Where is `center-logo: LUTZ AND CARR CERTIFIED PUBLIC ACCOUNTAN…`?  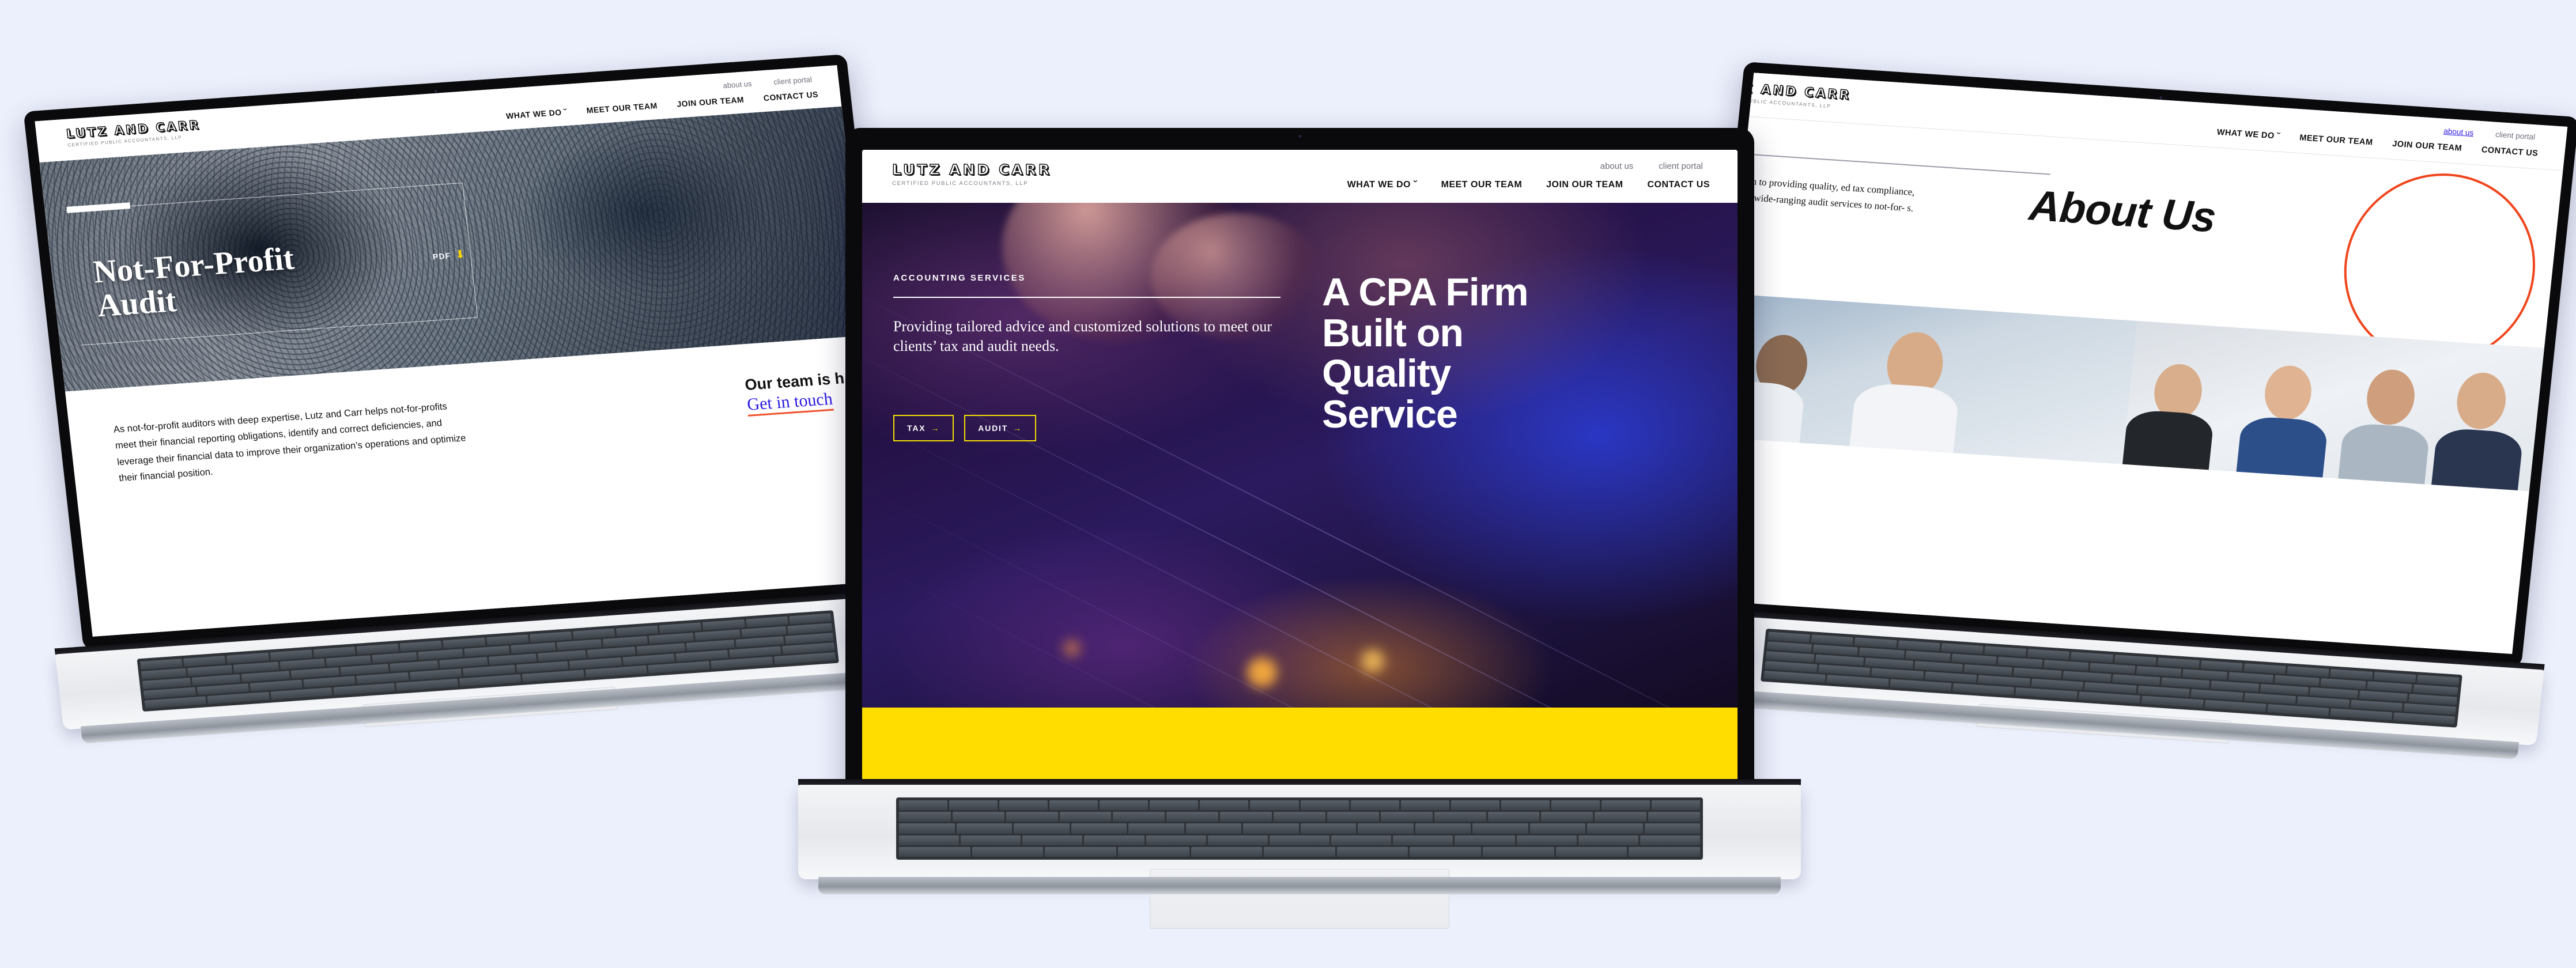
center-logo: LUTZ AND CARR CERTIFIED PUBLIC ACCOUNTAN… is located at coordinates (972, 174).